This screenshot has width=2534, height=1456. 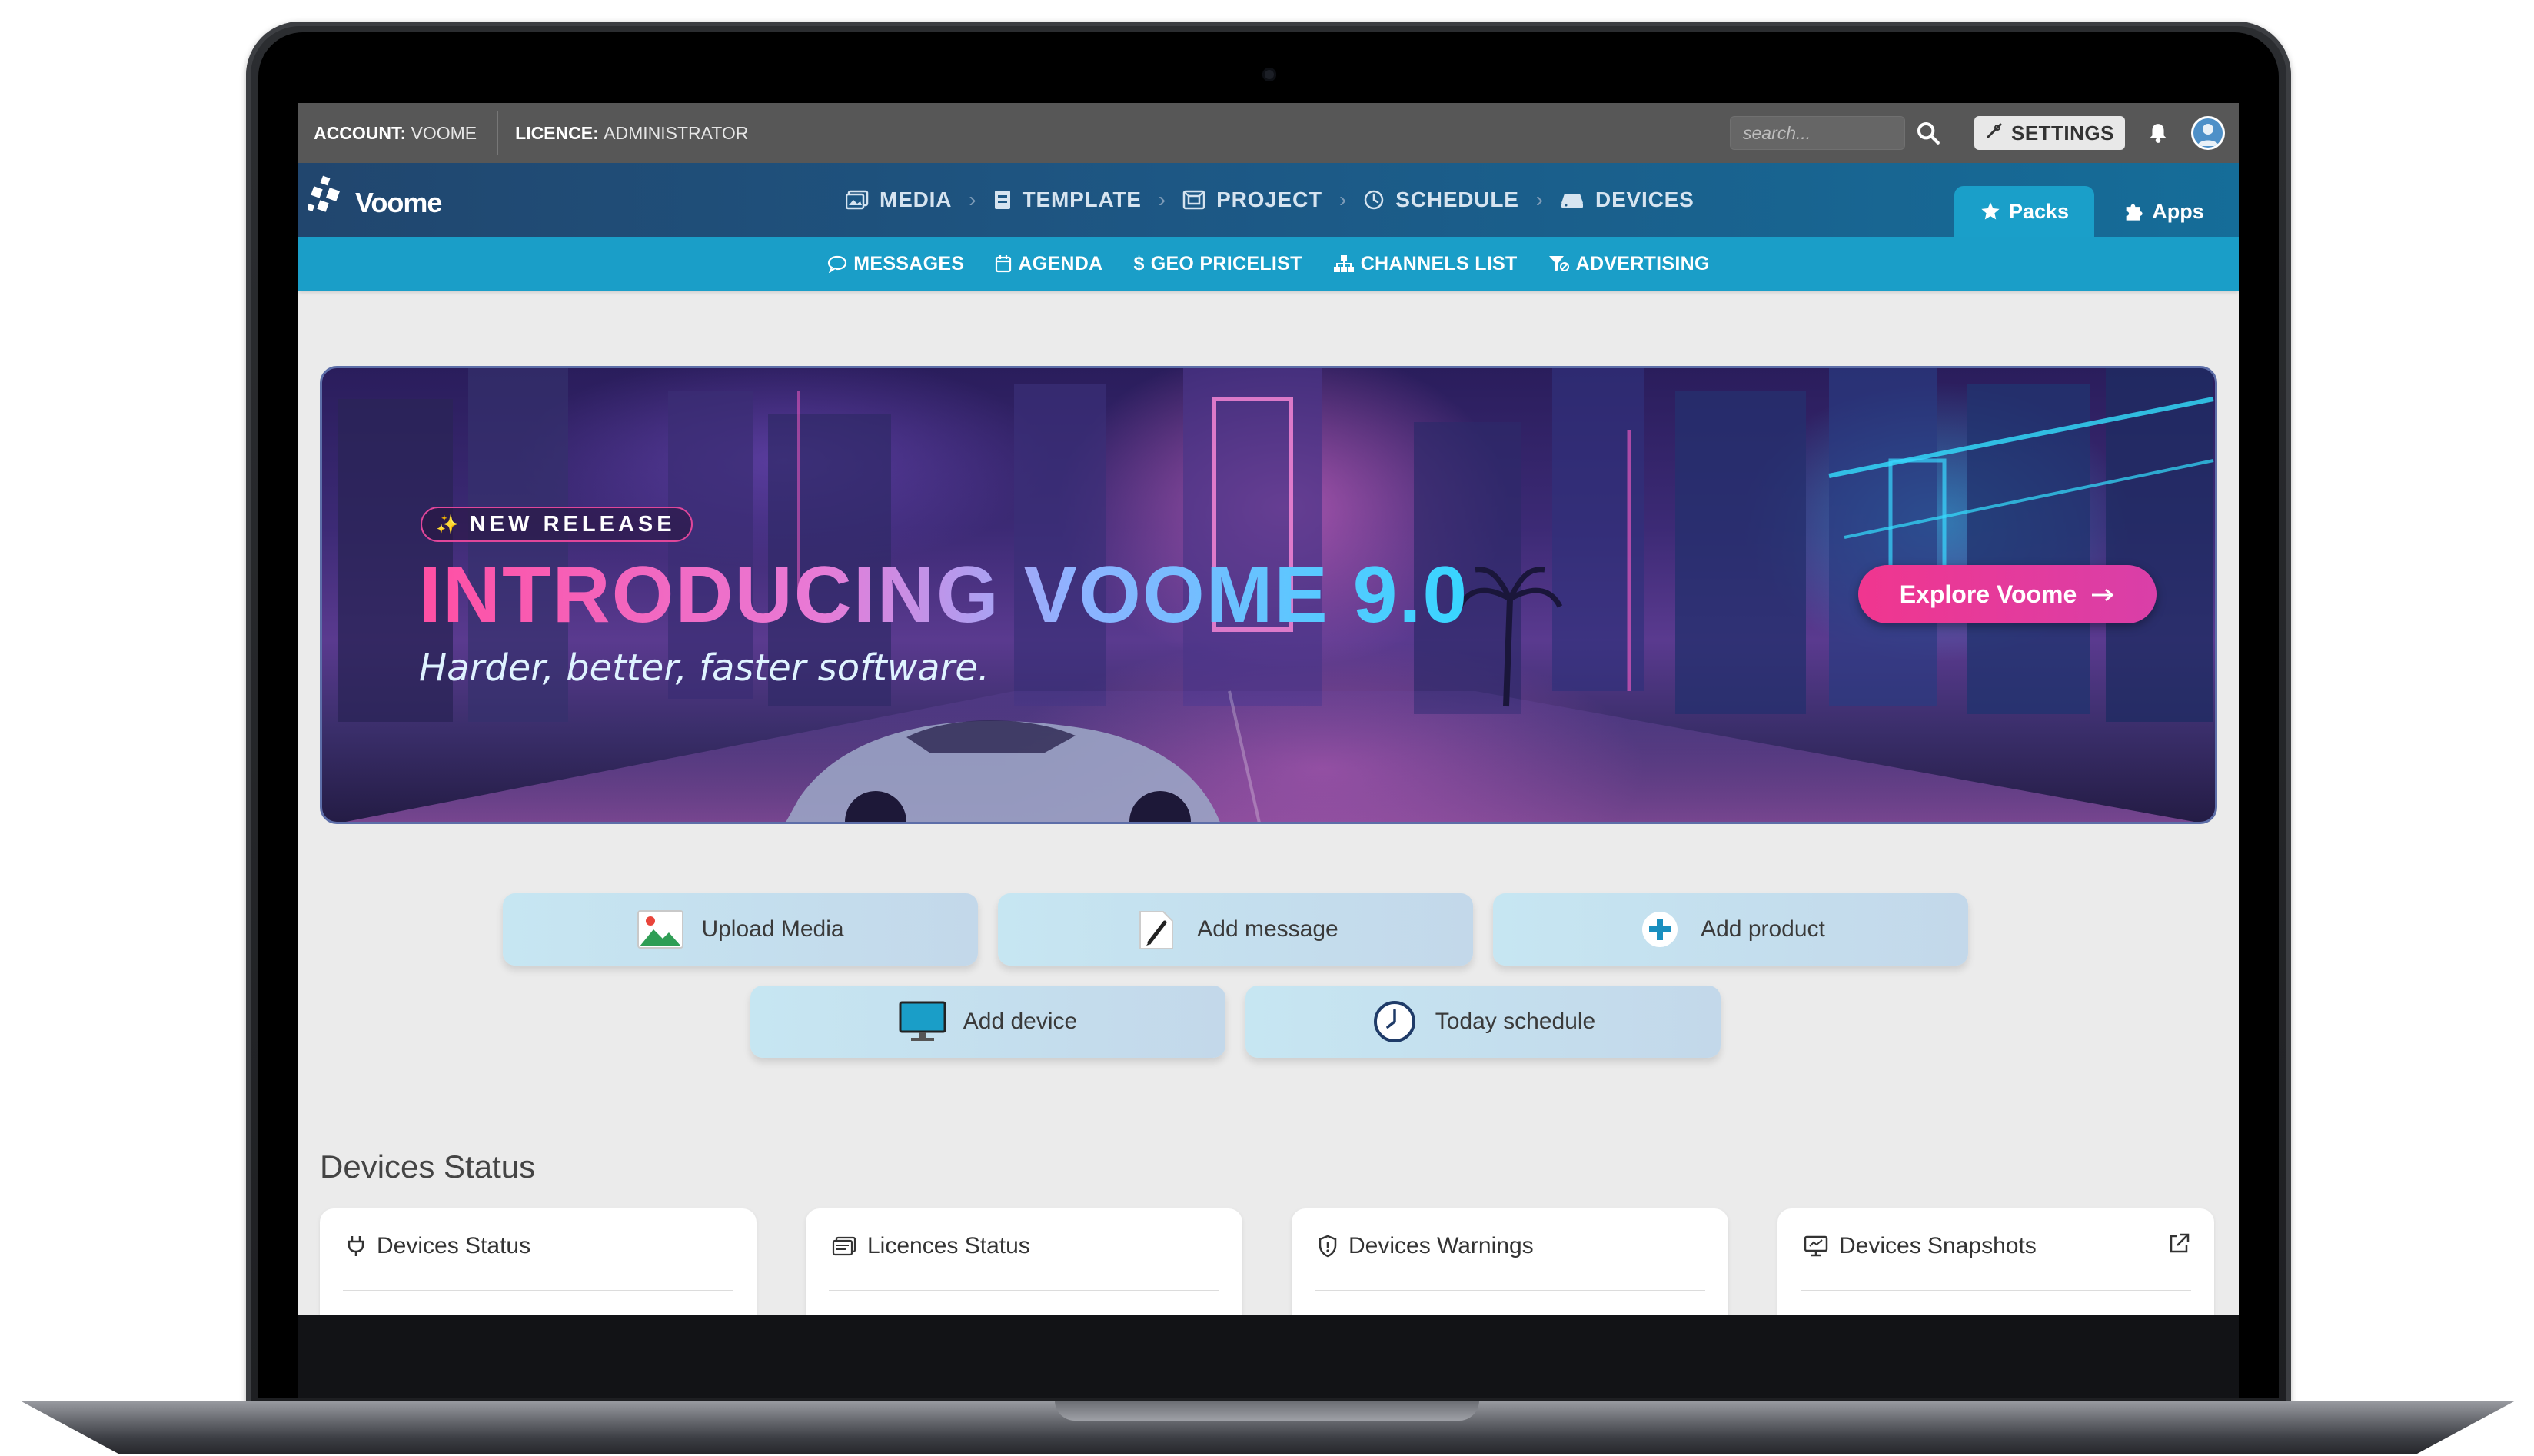 What do you see at coordinates (448, 524) in the screenshot?
I see `sparkles-icon: ✨` at bounding box center [448, 524].